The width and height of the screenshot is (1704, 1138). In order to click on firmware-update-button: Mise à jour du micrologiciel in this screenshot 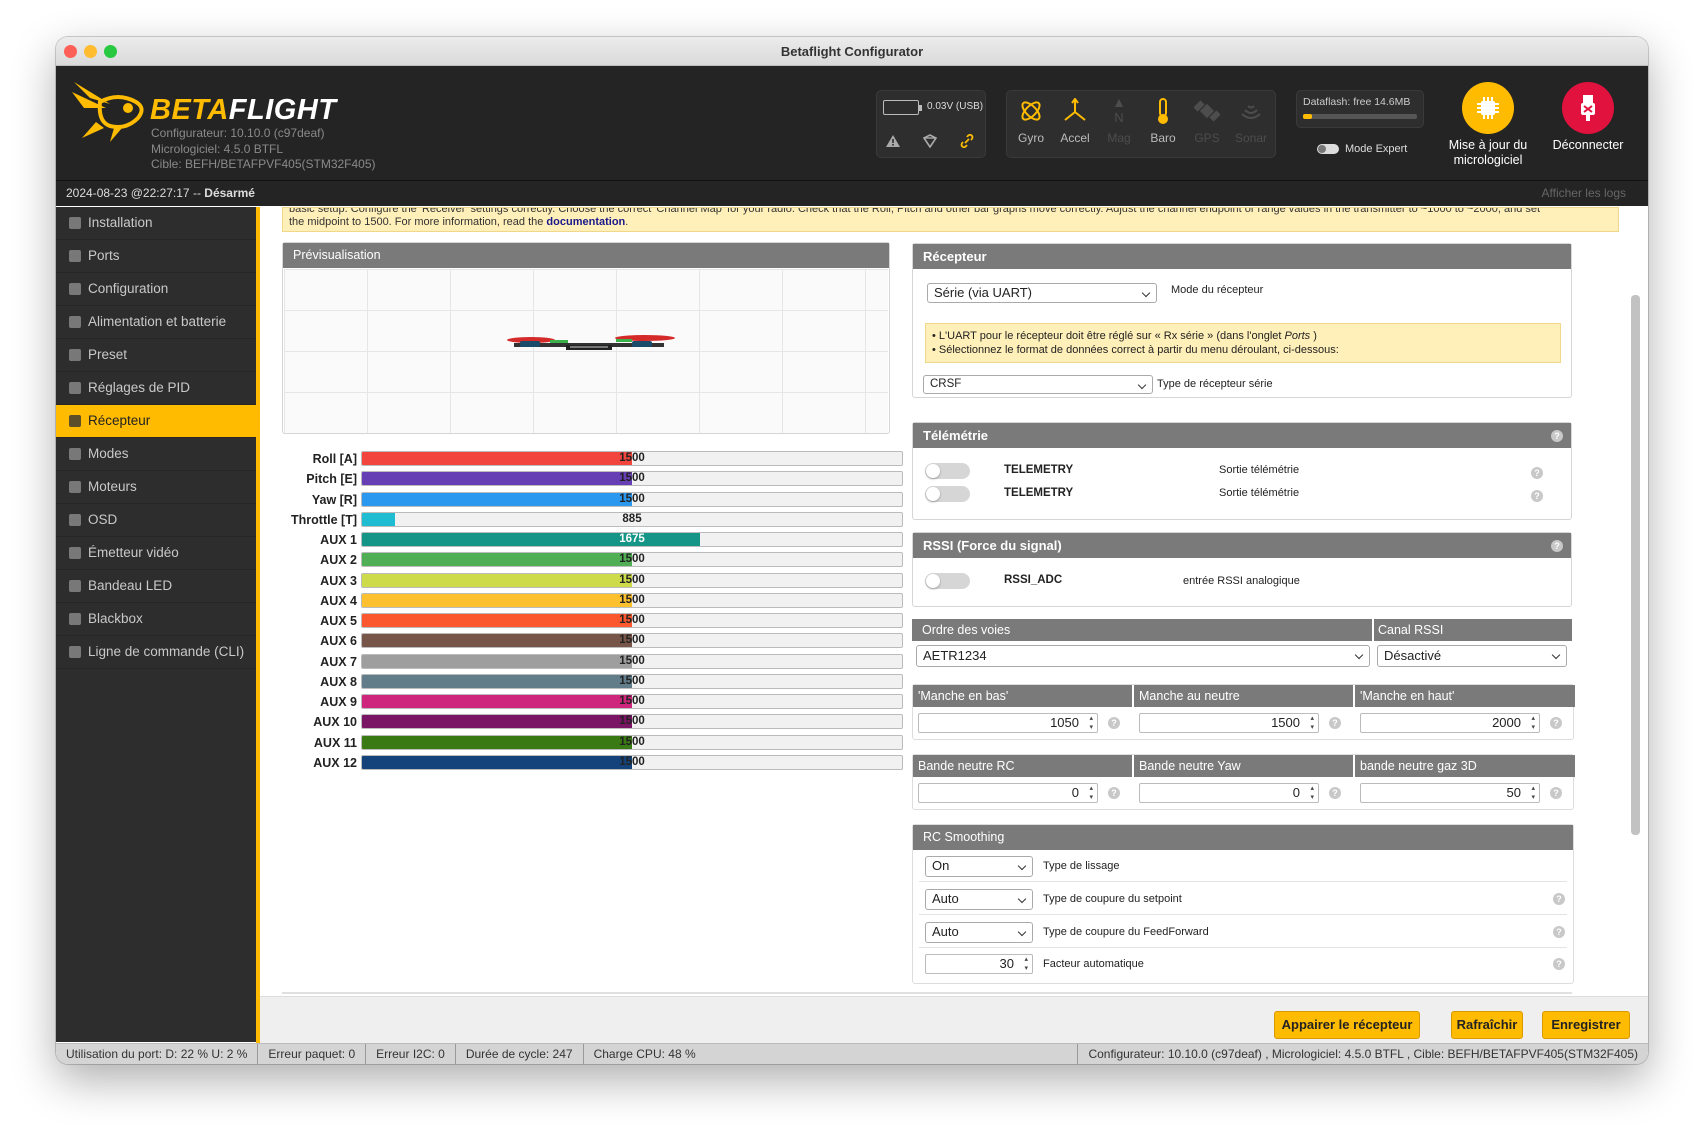, I will do `click(1488, 125)`.